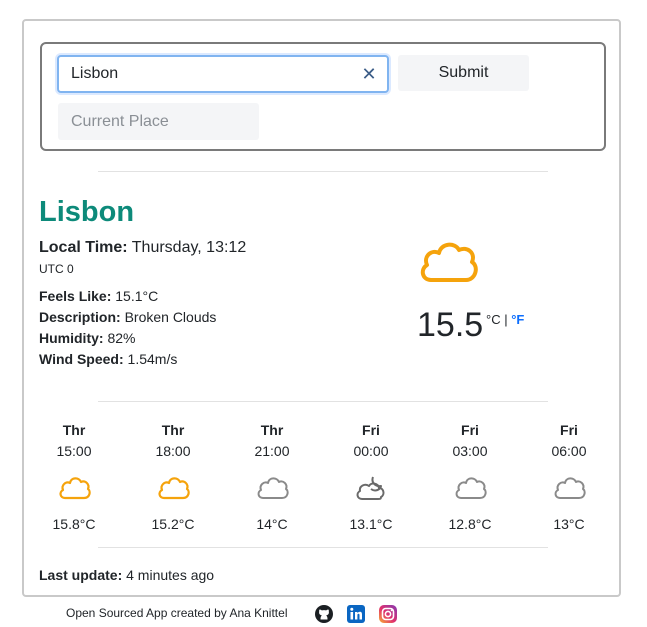 This screenshot has width=647, height=627. I want to click on forecast-temp: 12.8°C, so click(470, 524).